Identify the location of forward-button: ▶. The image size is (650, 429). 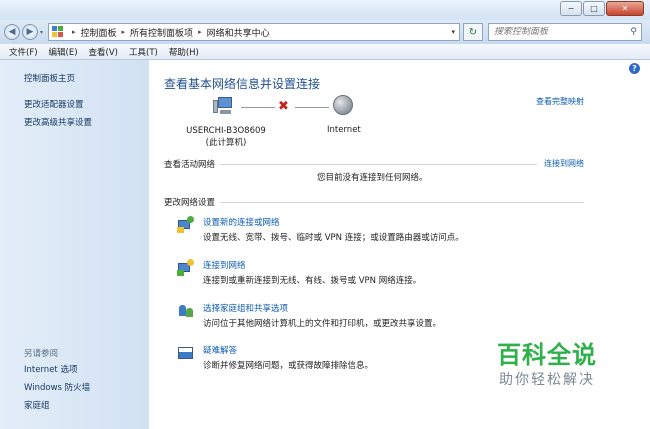
(30, 32).